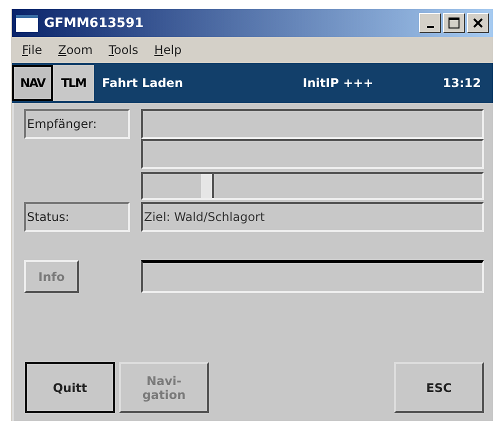  What do you see at coordinates (143, 83) in the screenshot?
I see `job-label: Fahrt Laden` at bounding box center [143, 83].